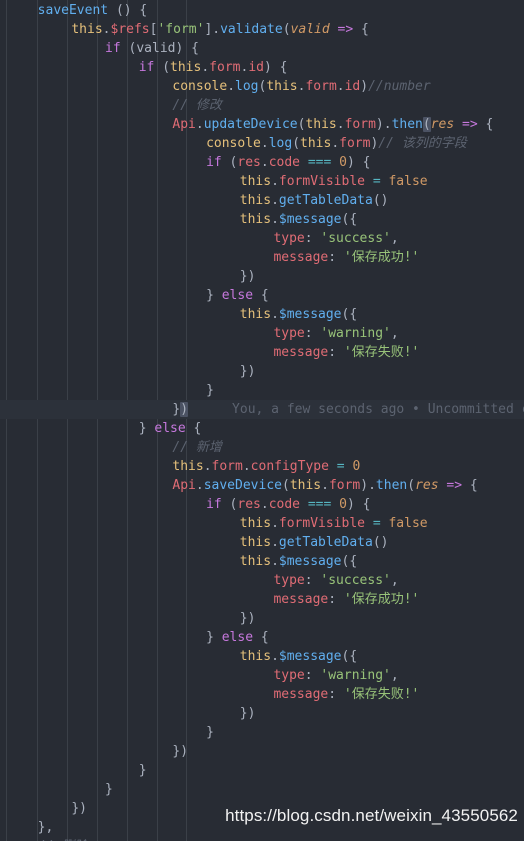 This screenshot has width=524, height=841. I want to click on token-str: 'warning', so click(355, 675).